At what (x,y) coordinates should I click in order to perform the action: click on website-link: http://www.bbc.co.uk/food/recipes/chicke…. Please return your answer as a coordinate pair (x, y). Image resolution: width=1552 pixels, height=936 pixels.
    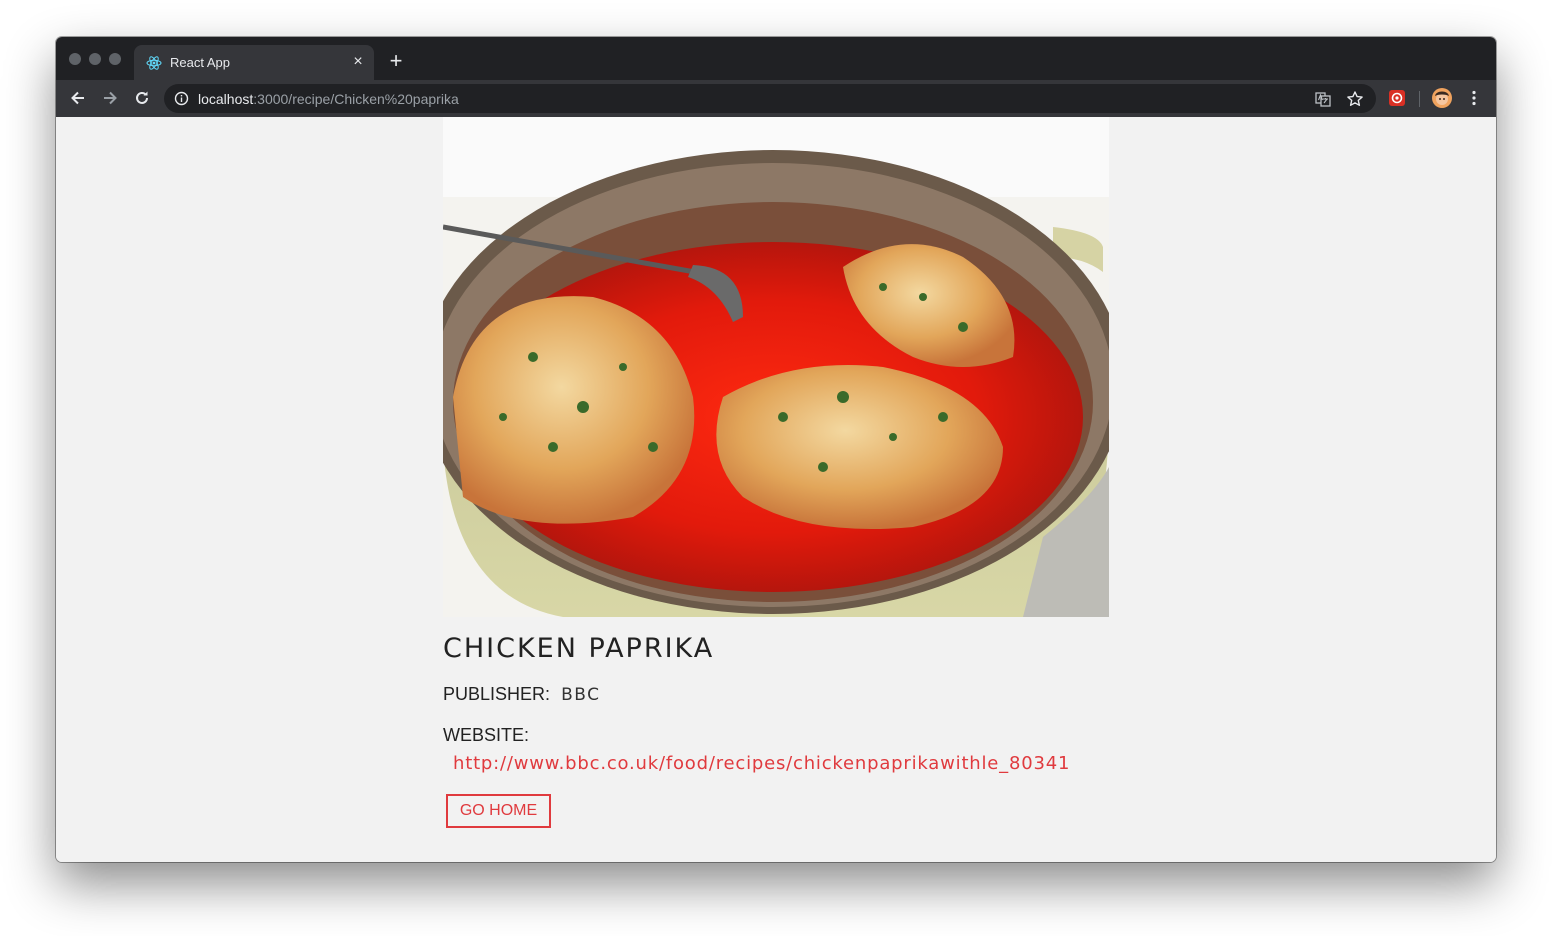
    Looking at the image, I should click on (761, 763).